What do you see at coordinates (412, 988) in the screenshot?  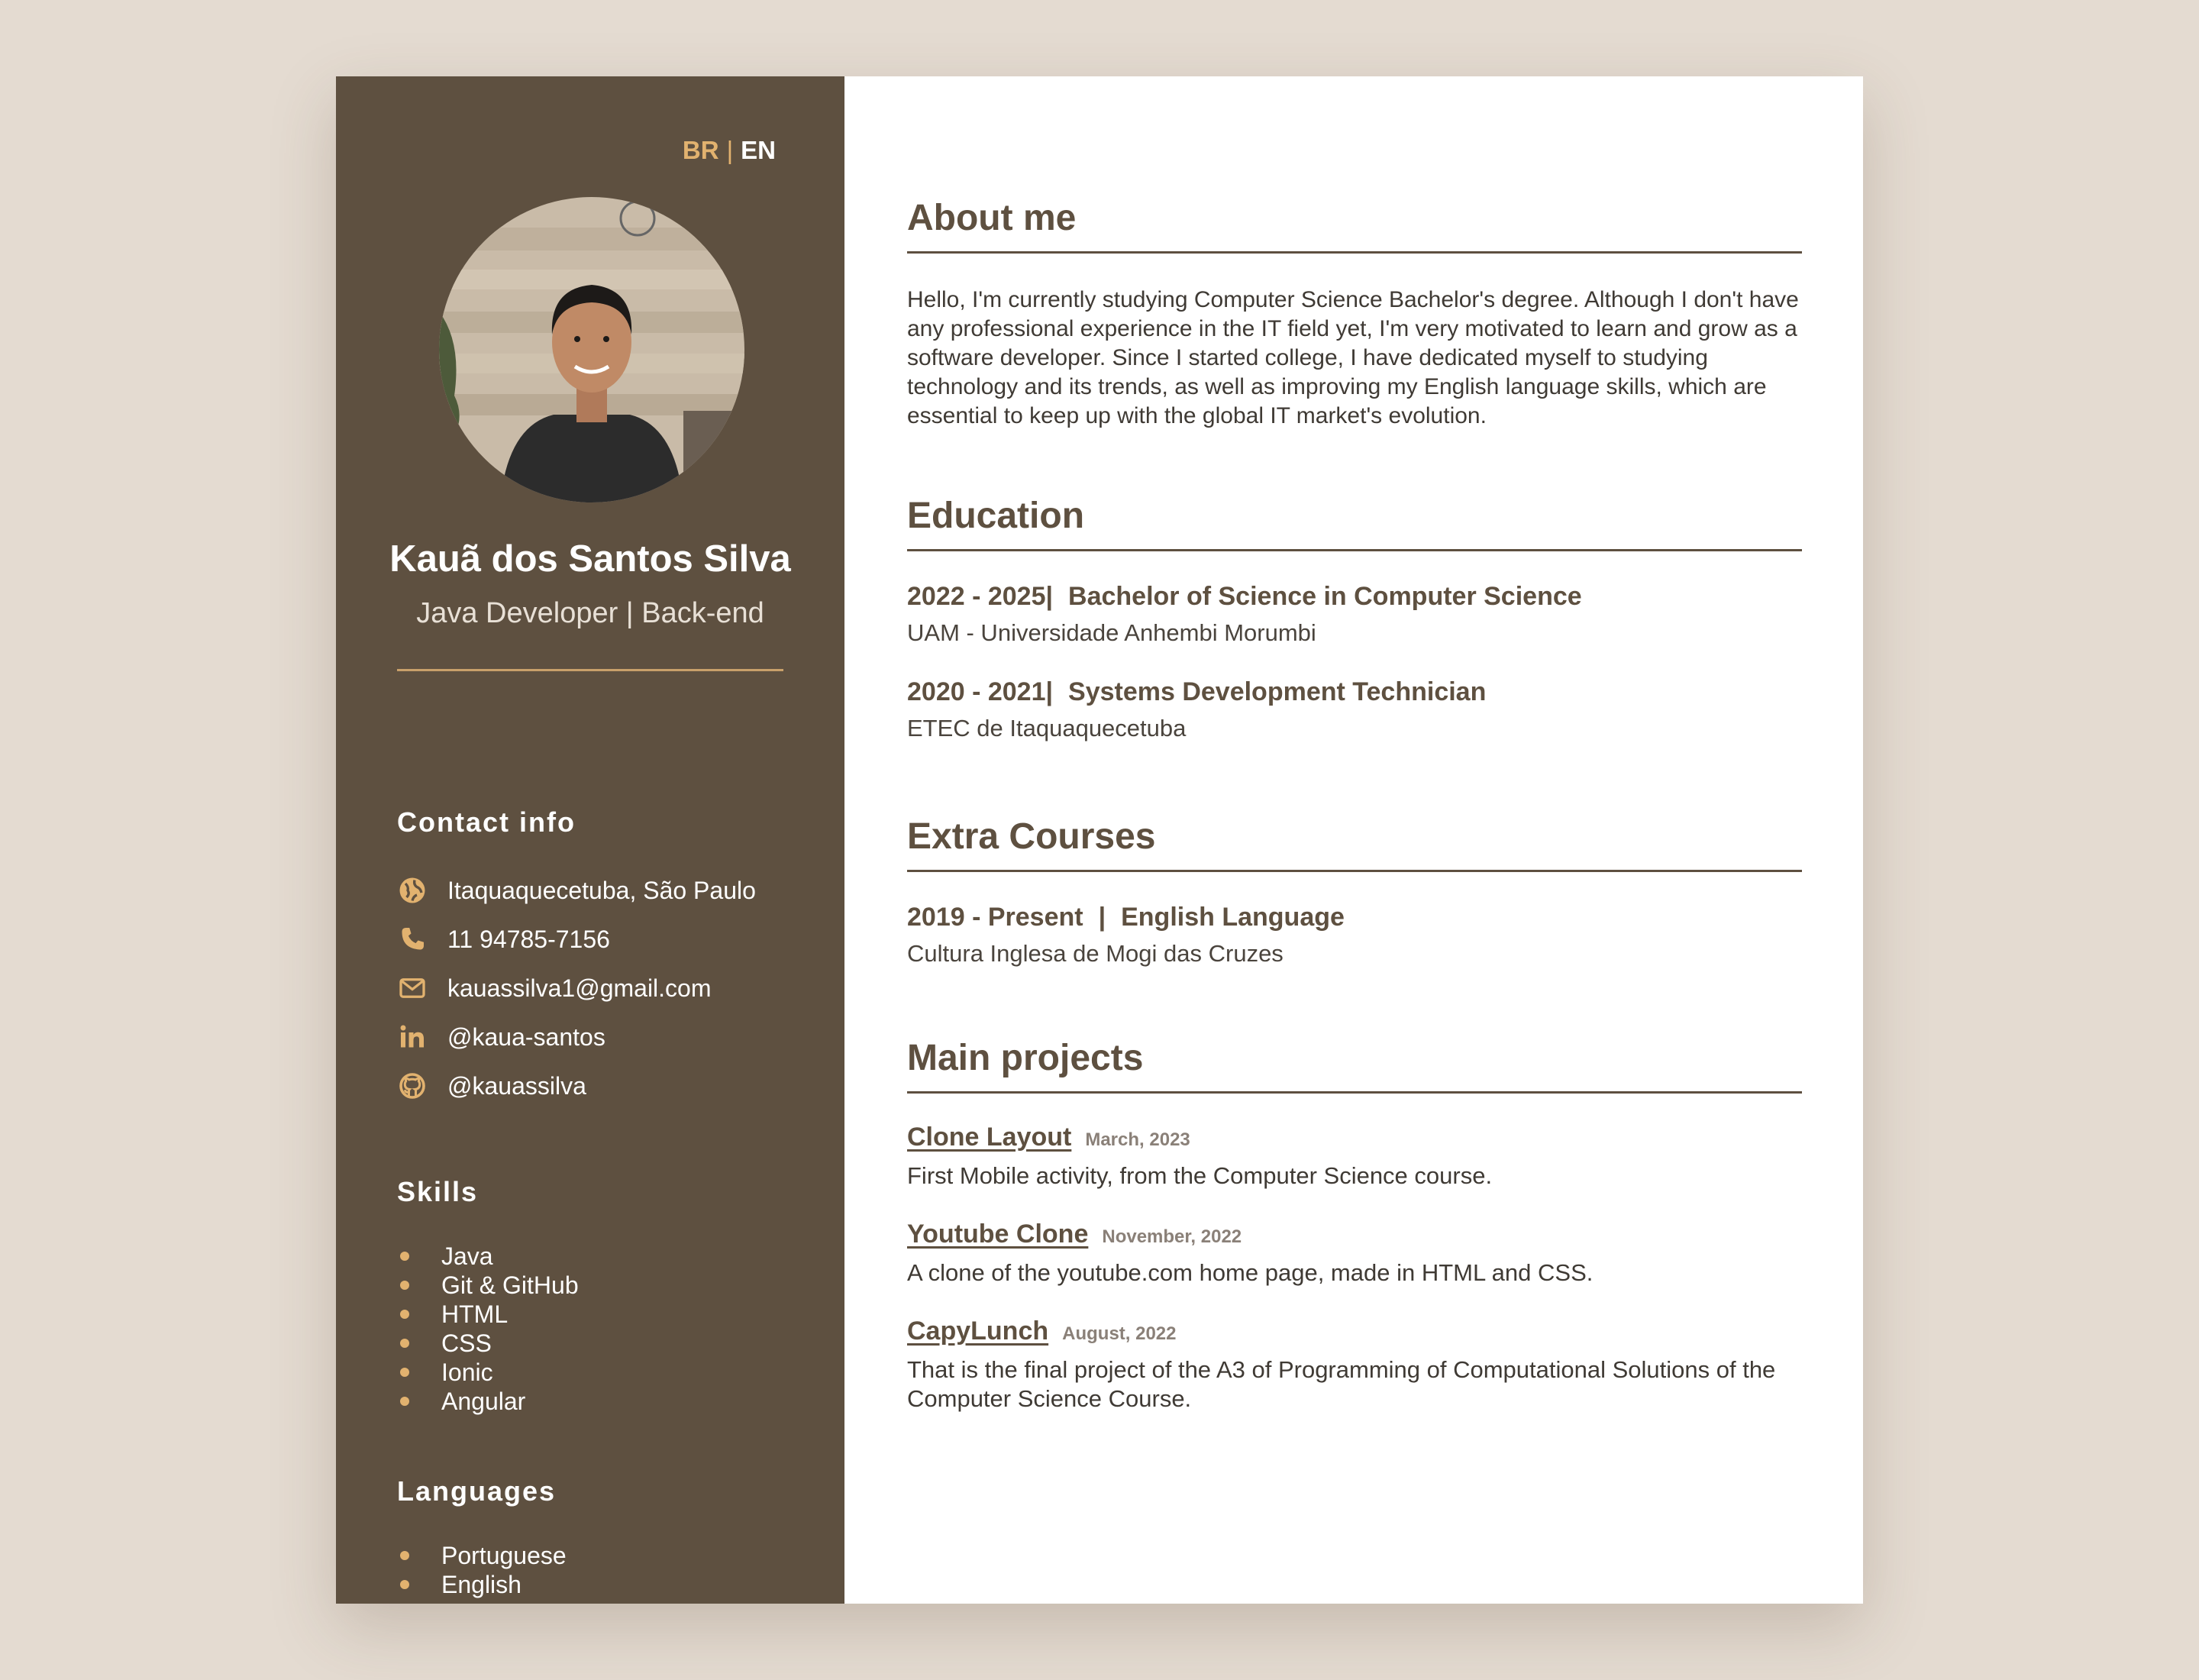 I see `mail-icon` at bounding box center [412, 988].